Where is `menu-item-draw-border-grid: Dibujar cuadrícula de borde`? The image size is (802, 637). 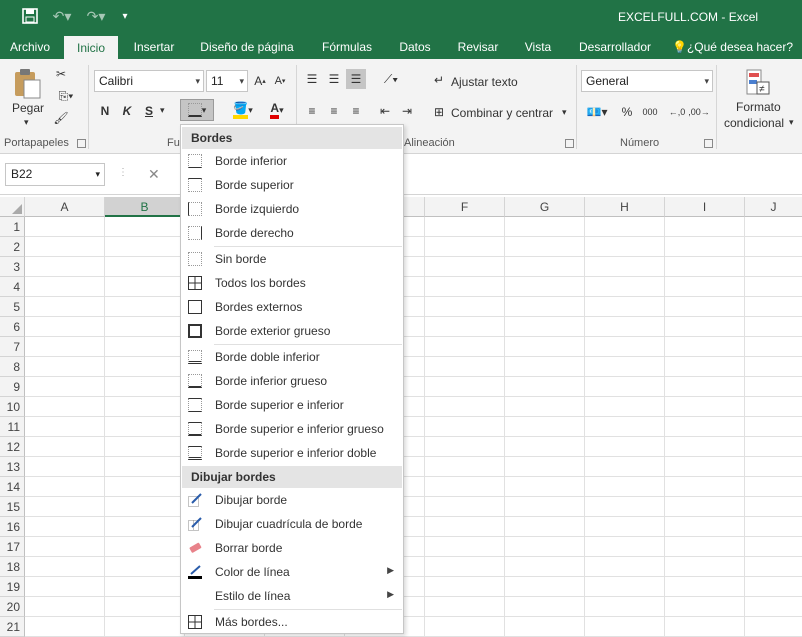 menu-item-draw-border-grid: Dibujar cuadrícula de borde is located at coordinates (292, 524).